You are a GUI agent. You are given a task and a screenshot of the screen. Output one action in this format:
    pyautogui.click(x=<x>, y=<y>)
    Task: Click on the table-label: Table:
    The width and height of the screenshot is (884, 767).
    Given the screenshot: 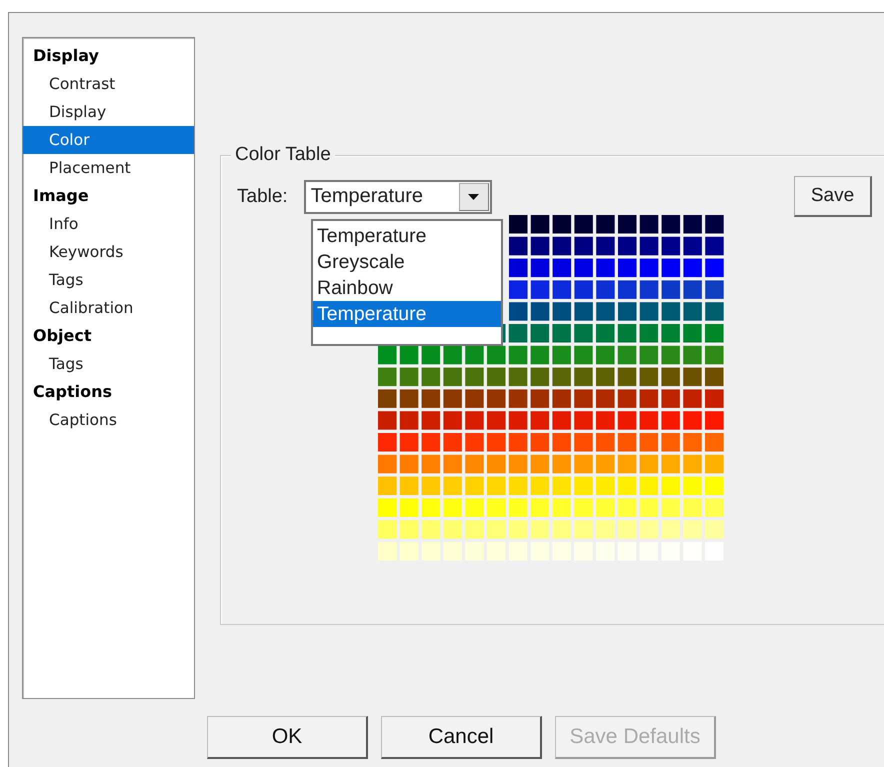 What is the action you would take?
    pyautogui.click(x=262, y=197)
    